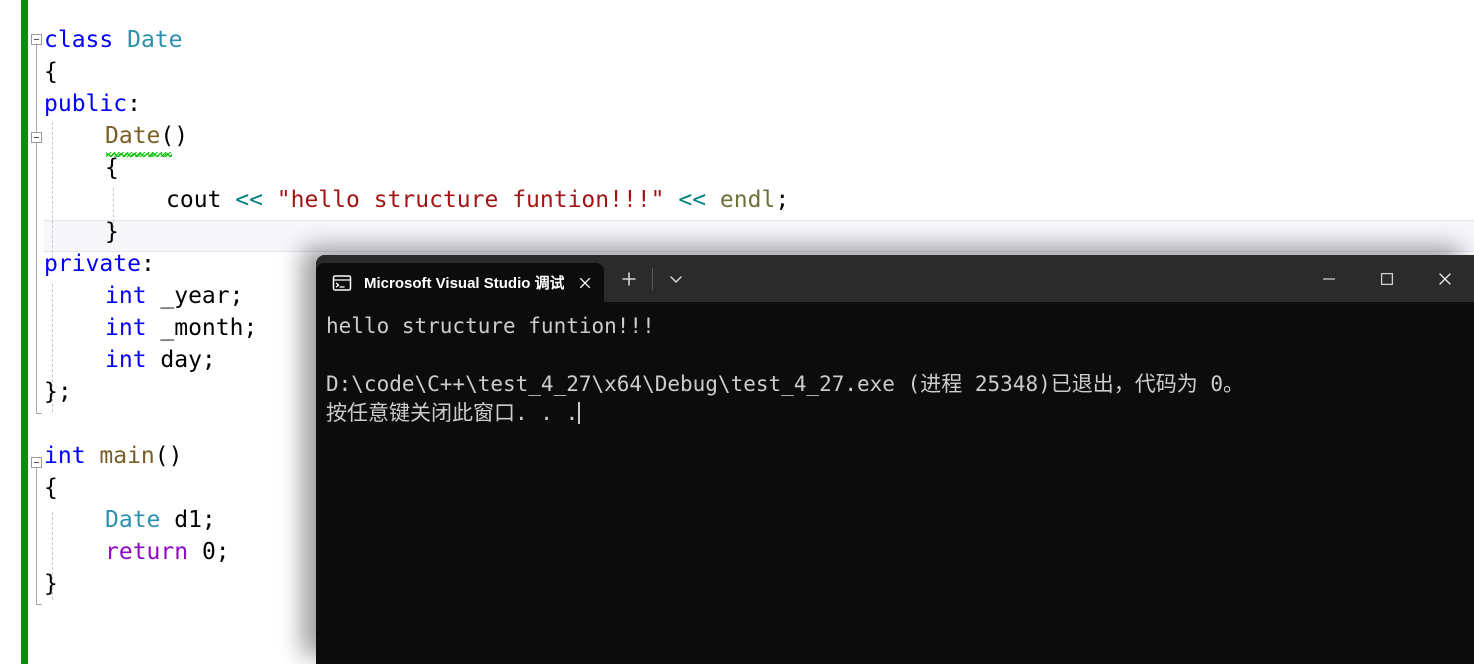  Describe the element at coordinates (36, 137) in the screenshot. I see `fold-box-date-ctor` at that location.